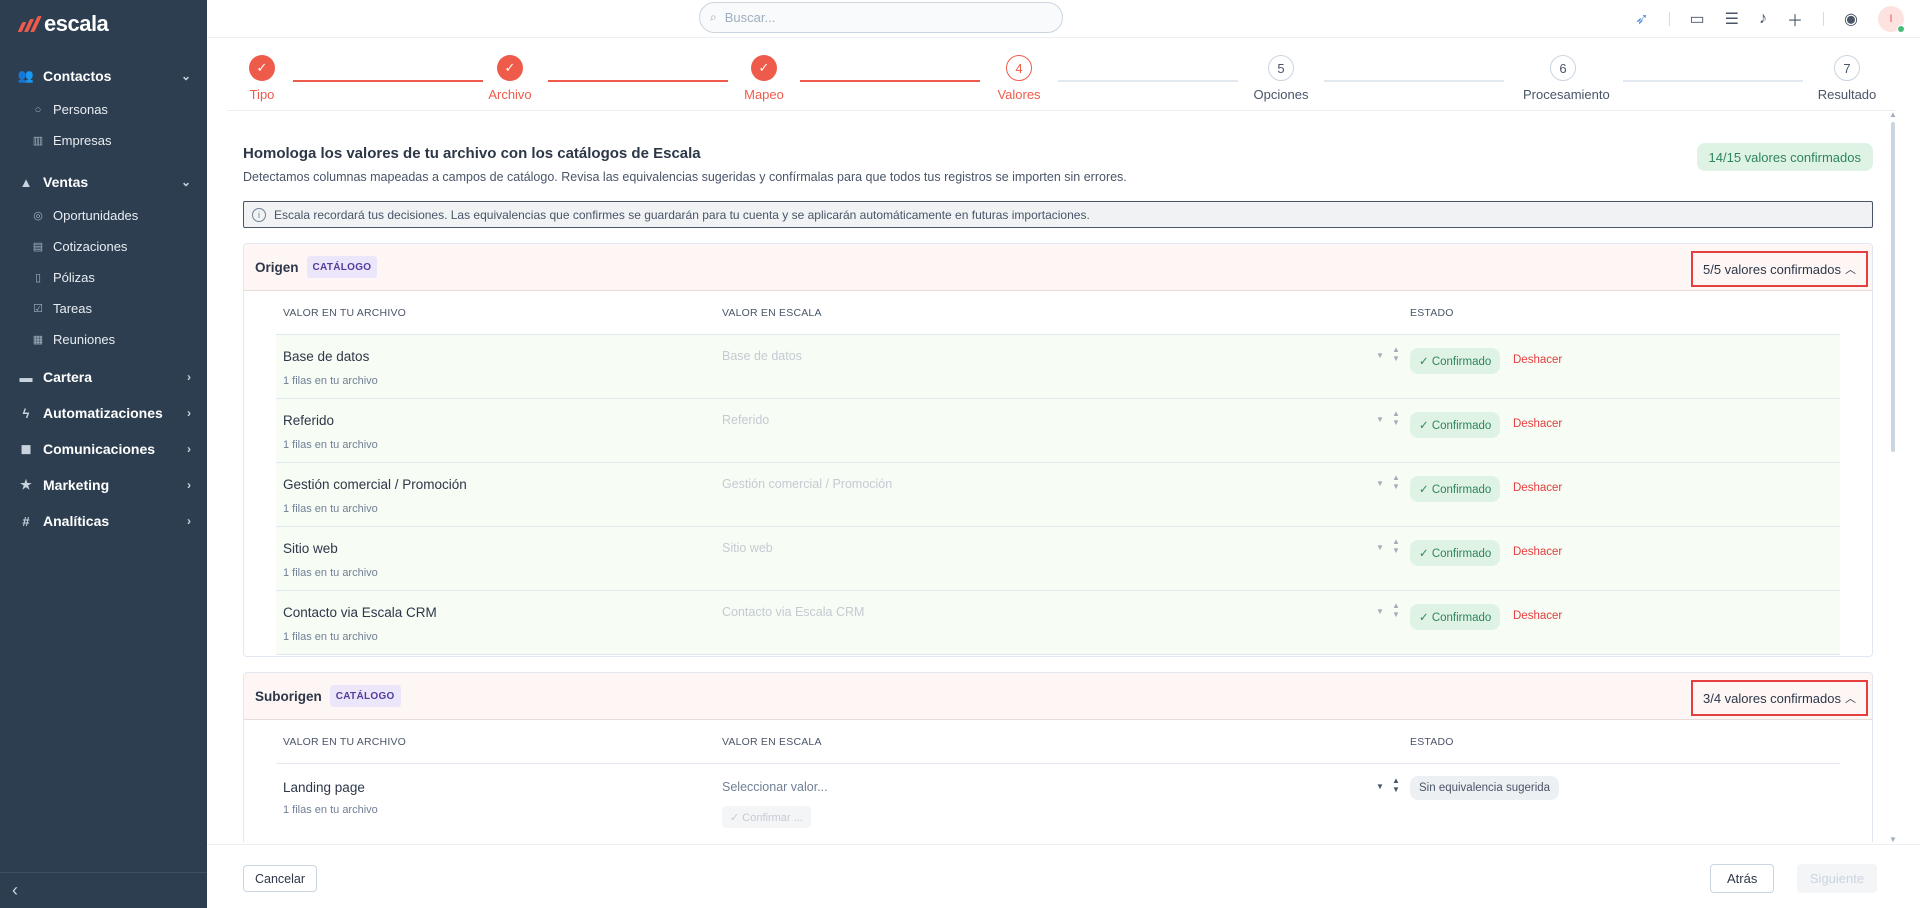 This screenshot has height=908, width=1920. What do you see at coordinates (1770, 19) in the screenshot?
I see `topbar-actions: ➶ ▭ ☰ ♪ ＋ ◉ I` at bounding box center [1770, 19].